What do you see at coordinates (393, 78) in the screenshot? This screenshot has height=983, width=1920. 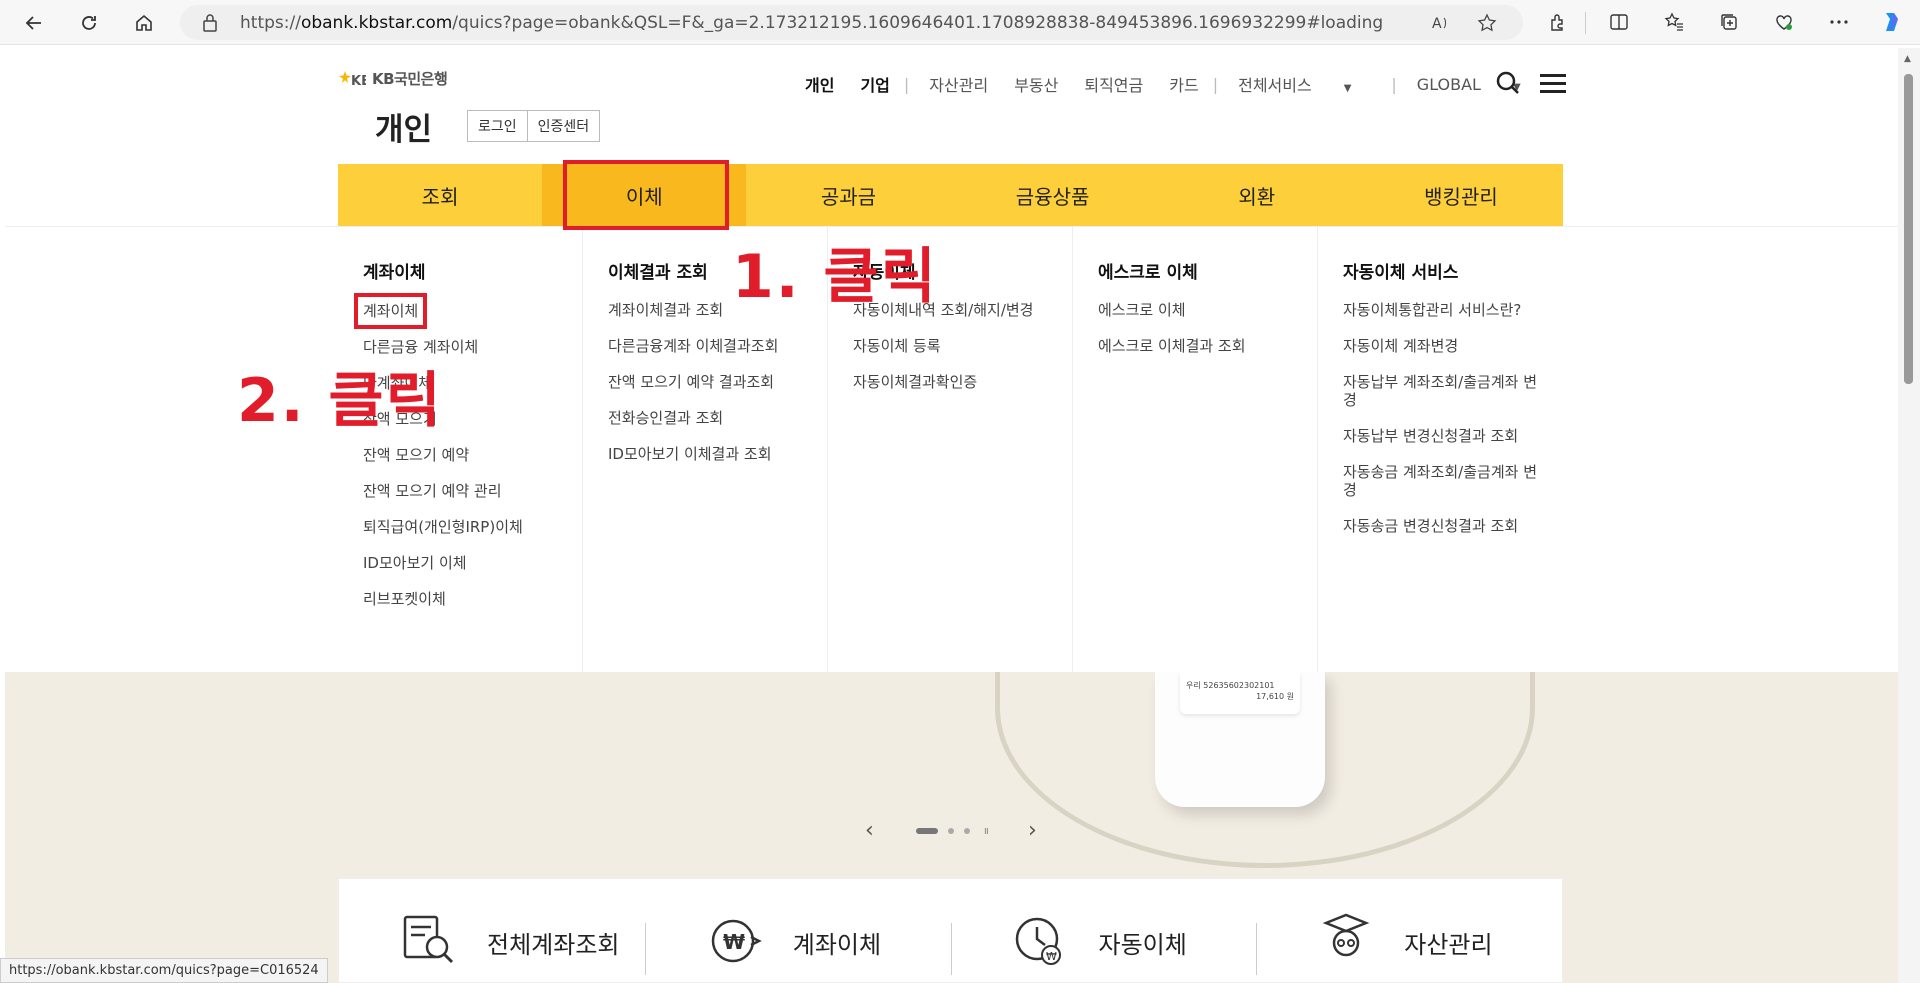 I see `kb-logo: KB KB국민은행` at bounding box center [393, 78].